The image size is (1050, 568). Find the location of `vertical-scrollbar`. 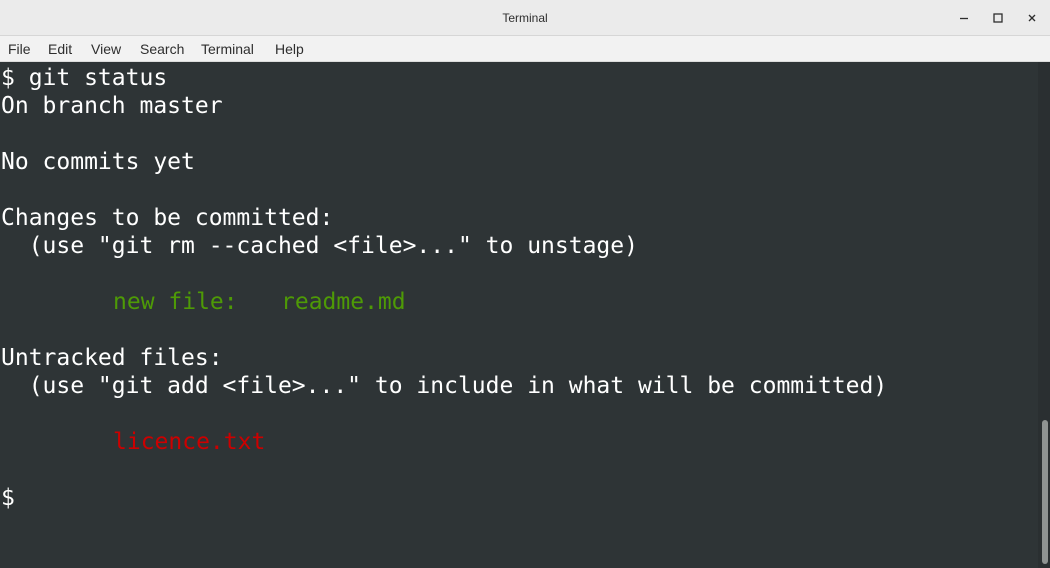

vertical-scrollbar is located at coordinates (1044, 315).